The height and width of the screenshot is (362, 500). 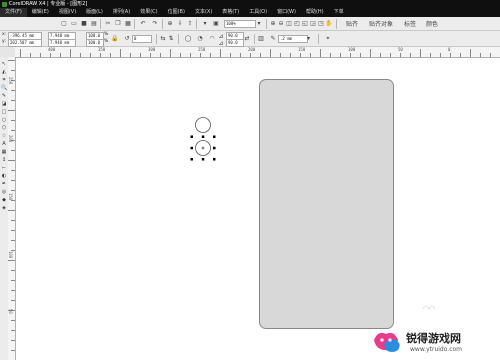 I want to click on watermark-name: 锐得游戏网, so click(x=433, y=338).